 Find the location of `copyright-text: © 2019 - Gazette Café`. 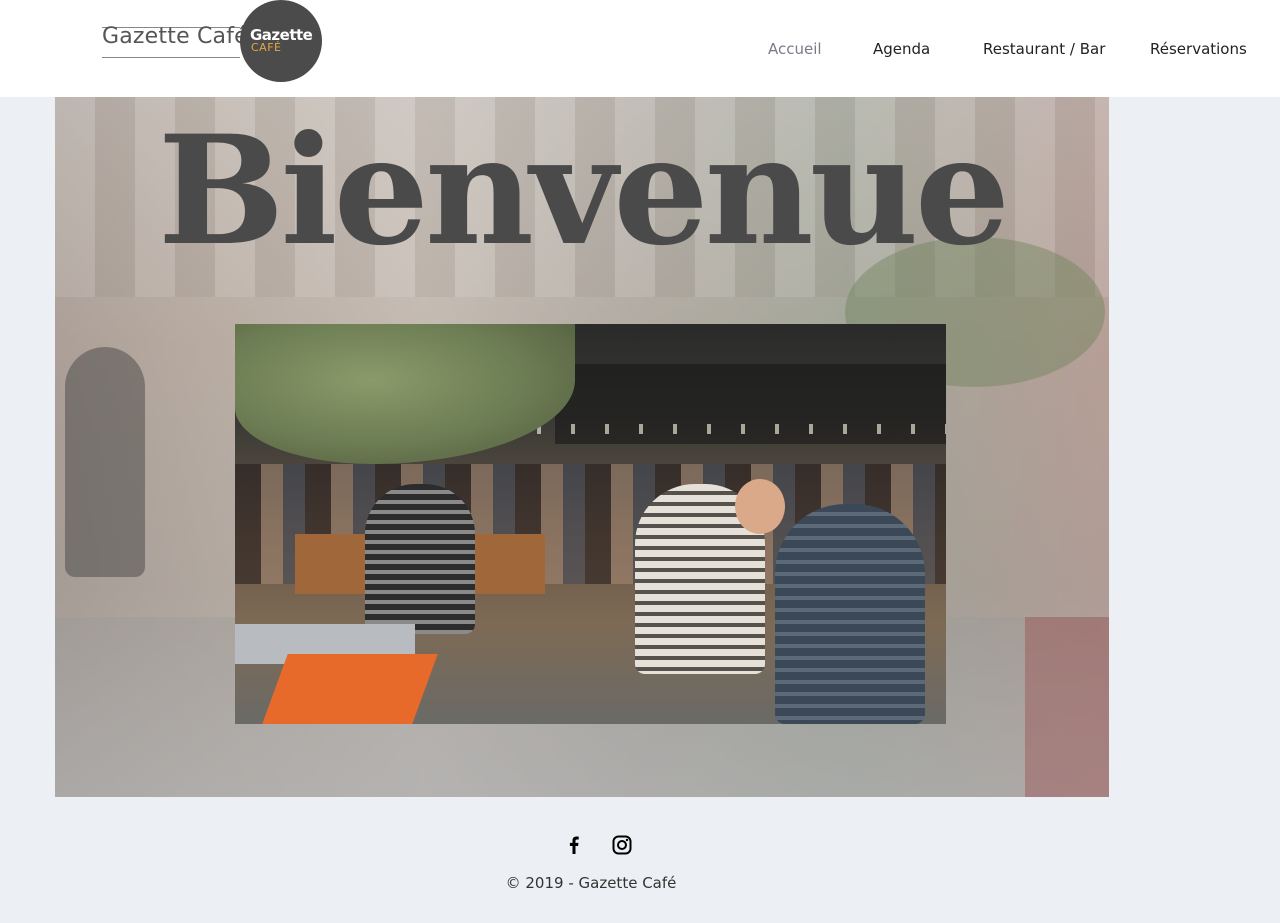

copyright-text: © 2019 - Gazette Café is located at coordinates (591, 883).